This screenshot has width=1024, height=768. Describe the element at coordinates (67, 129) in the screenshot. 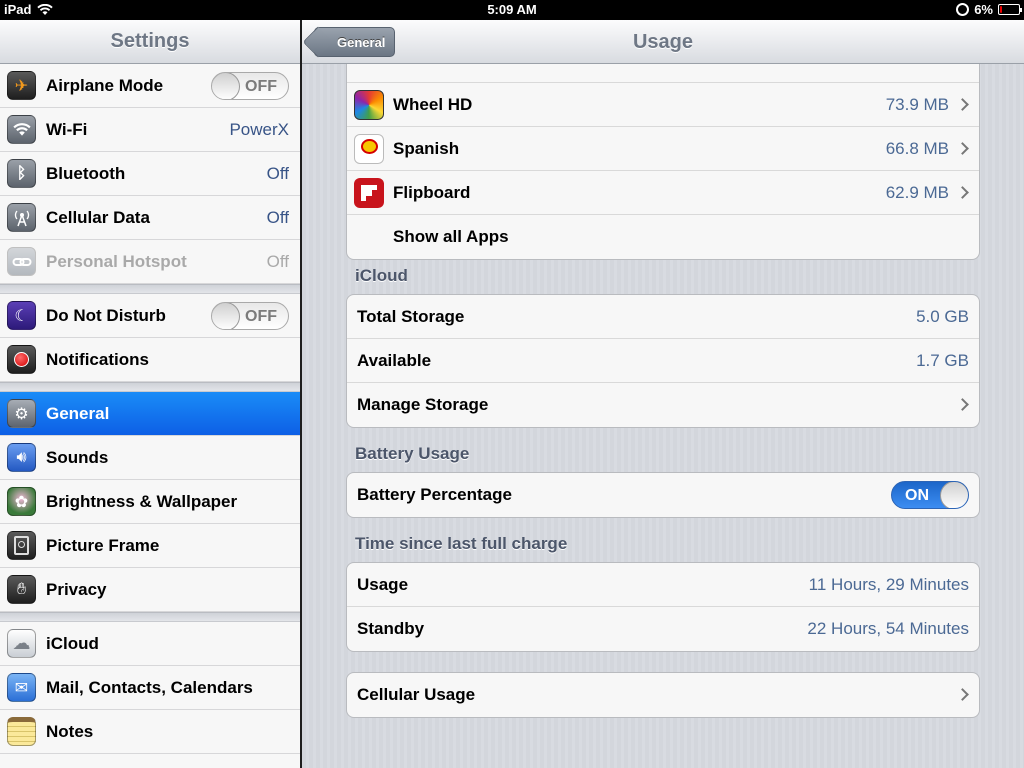

I see `sidebar-item-label: Wi-Fi` at that location.